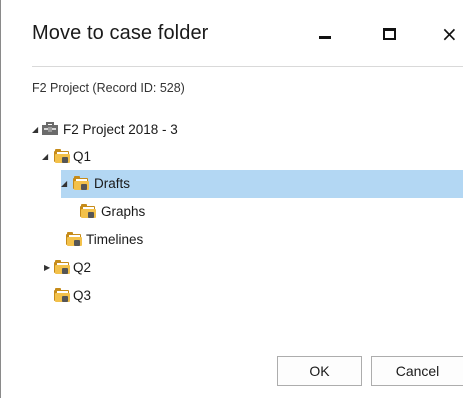 This screenshot has height=398, width=463. What do you see at coordinates (325, 35) in the screenshot?
I see `minimize-button` at bounding box center [325, 35].